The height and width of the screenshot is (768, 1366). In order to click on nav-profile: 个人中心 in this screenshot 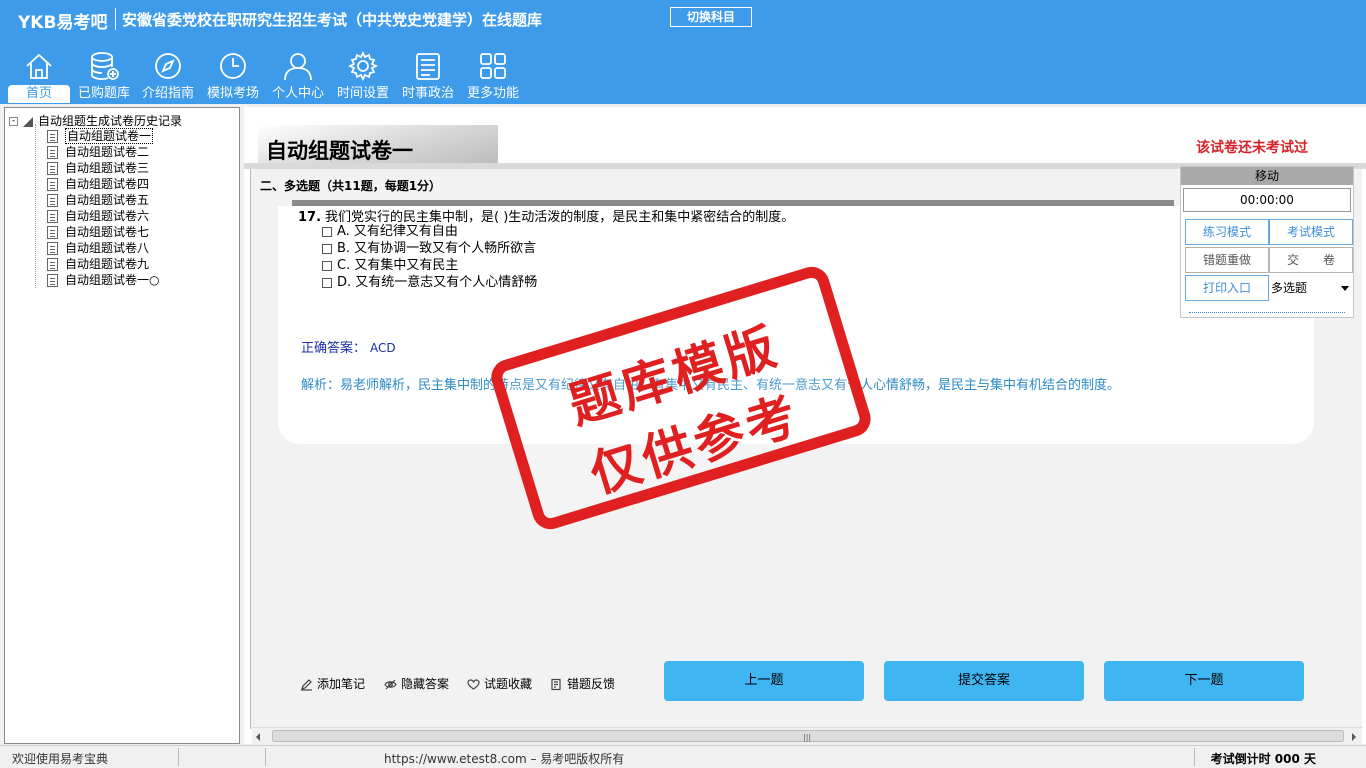, I will do `click(298, 76)`.